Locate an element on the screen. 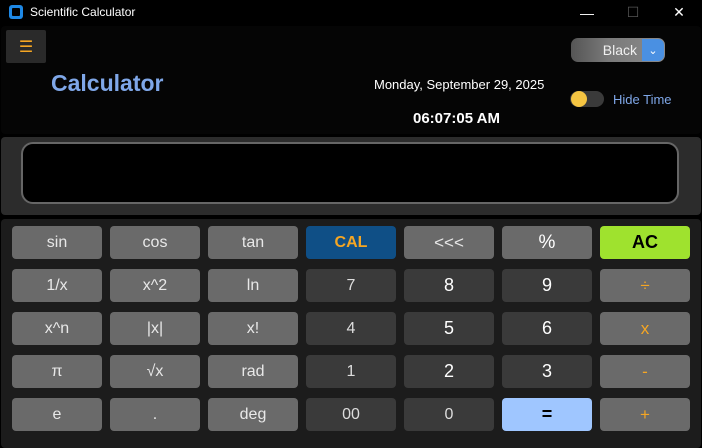 Image resolution: width=702 pixels, height=448 pixels. hamburger-icon: ☰ is located at coordinates (26, 47).